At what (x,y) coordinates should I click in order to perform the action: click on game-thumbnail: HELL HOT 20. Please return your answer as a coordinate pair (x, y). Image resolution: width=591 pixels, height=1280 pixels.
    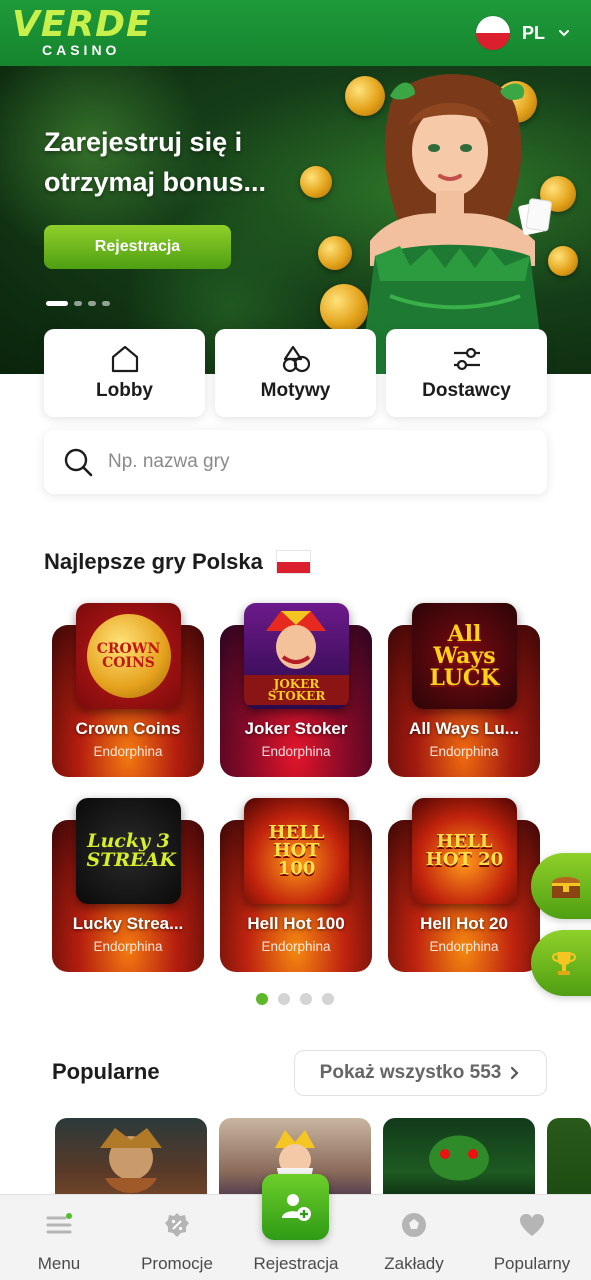
    Looking at the image, I should click on (464, 851).